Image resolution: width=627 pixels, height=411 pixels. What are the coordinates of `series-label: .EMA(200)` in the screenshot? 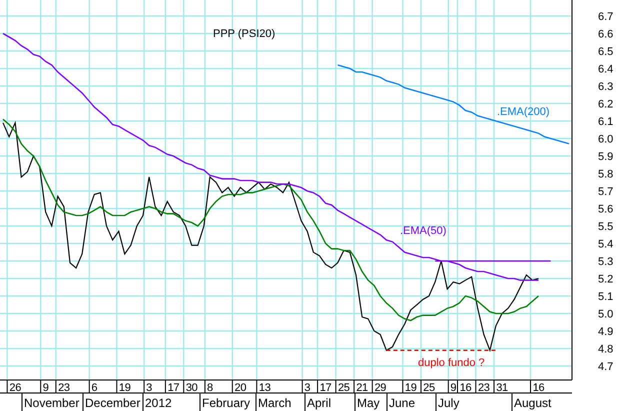 It's located at (523, 112).